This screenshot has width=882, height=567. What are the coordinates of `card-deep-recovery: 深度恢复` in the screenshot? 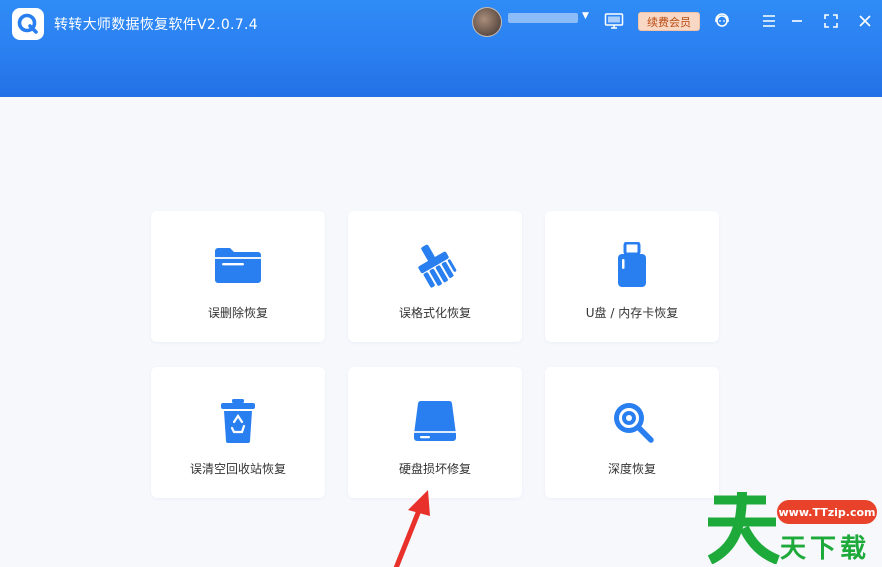 It's located at (632, 432).